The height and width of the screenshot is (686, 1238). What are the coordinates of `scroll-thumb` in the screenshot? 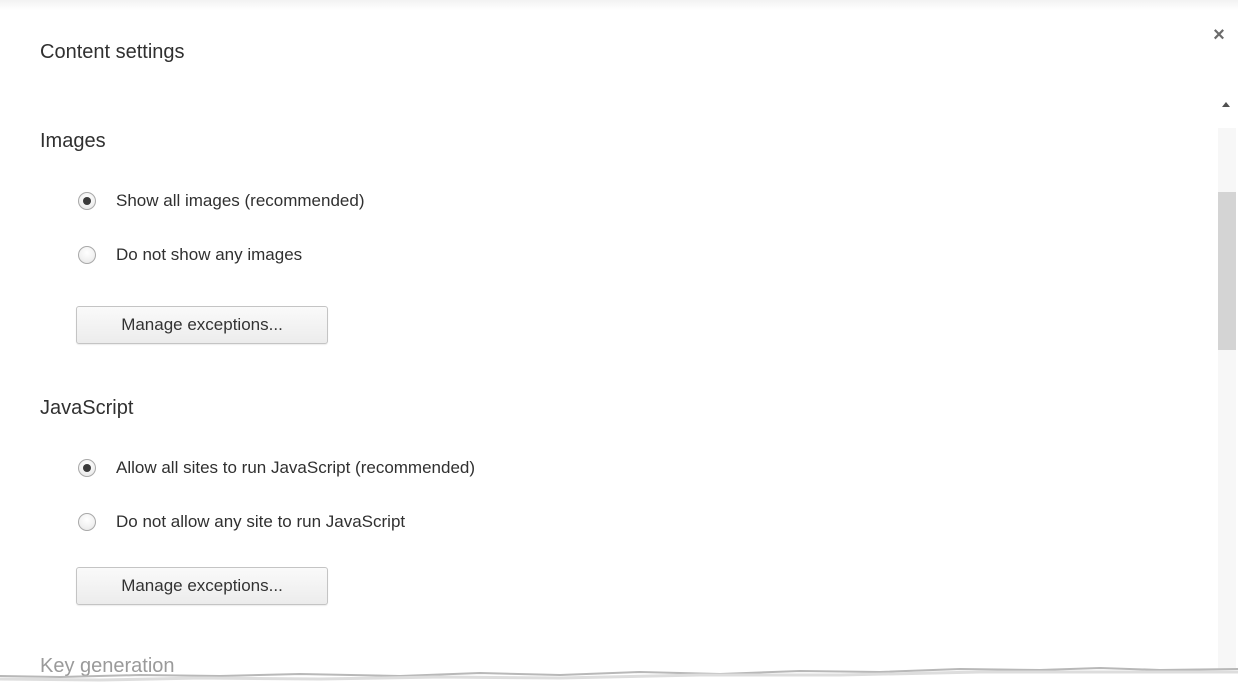 It's located at (1227, 271).